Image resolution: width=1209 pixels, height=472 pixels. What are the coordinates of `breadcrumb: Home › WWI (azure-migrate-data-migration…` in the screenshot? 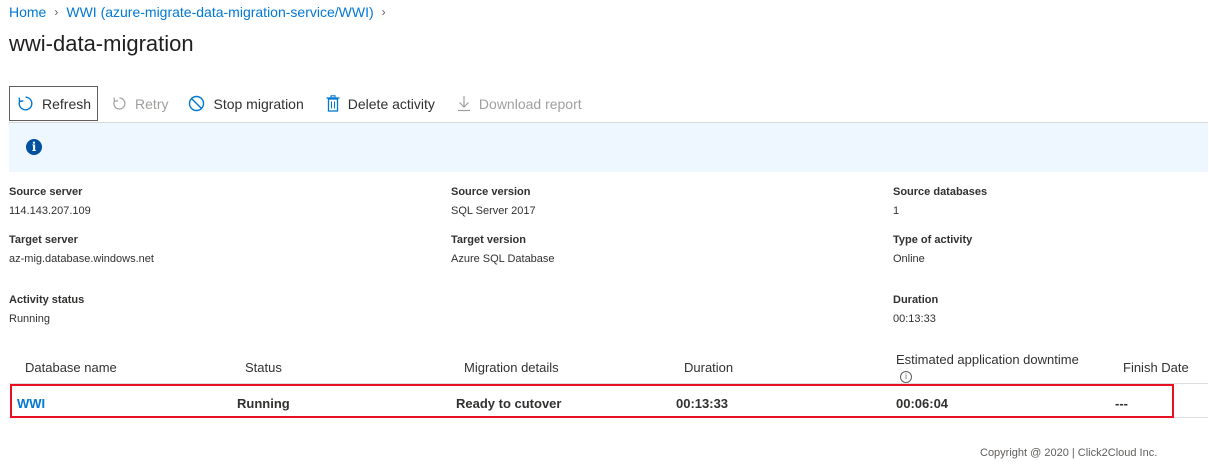 It's located at (201, 12).